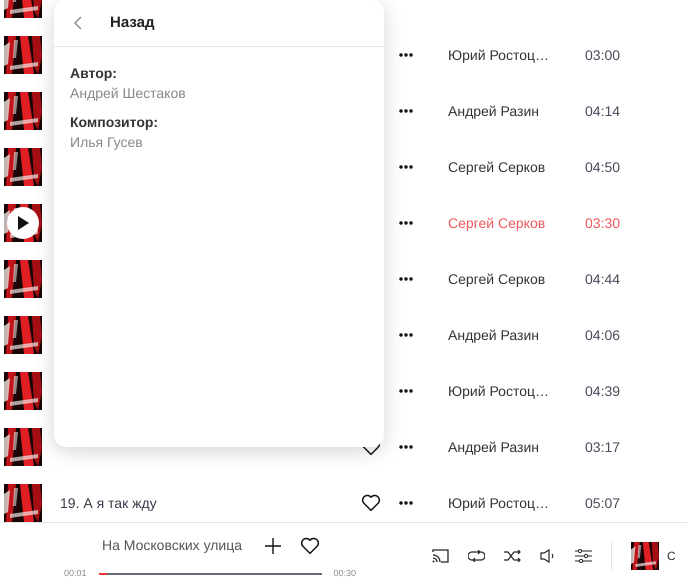  Describe the element at coordinates (602, 111) in the screenshot. I see `track-duration: 04:14` at that location.